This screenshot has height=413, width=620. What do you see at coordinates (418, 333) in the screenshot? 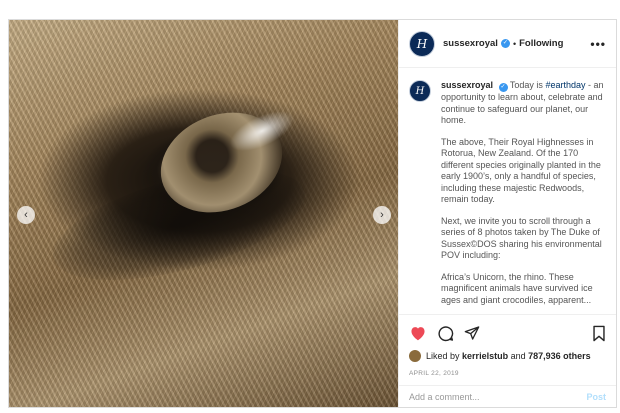
I see `heart-icon` at bounding box center [418, 333].